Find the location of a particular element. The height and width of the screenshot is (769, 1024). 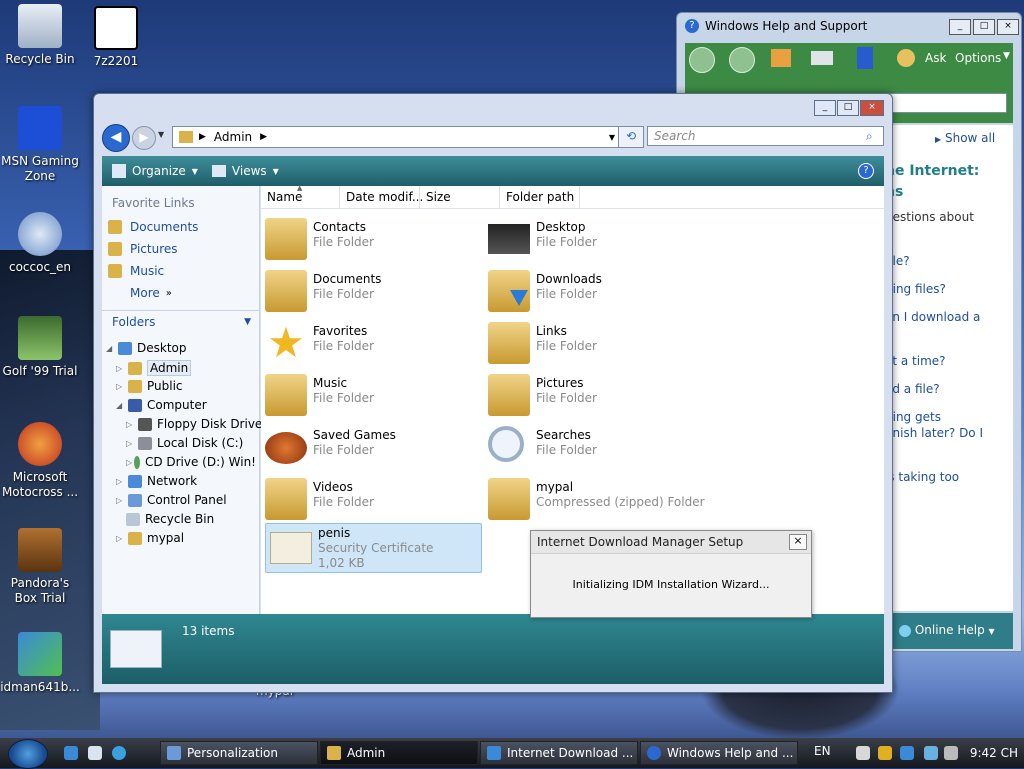

desktop-icon-pandoras-box: Pandora's Box Trial is located at coordinates (40, 567).